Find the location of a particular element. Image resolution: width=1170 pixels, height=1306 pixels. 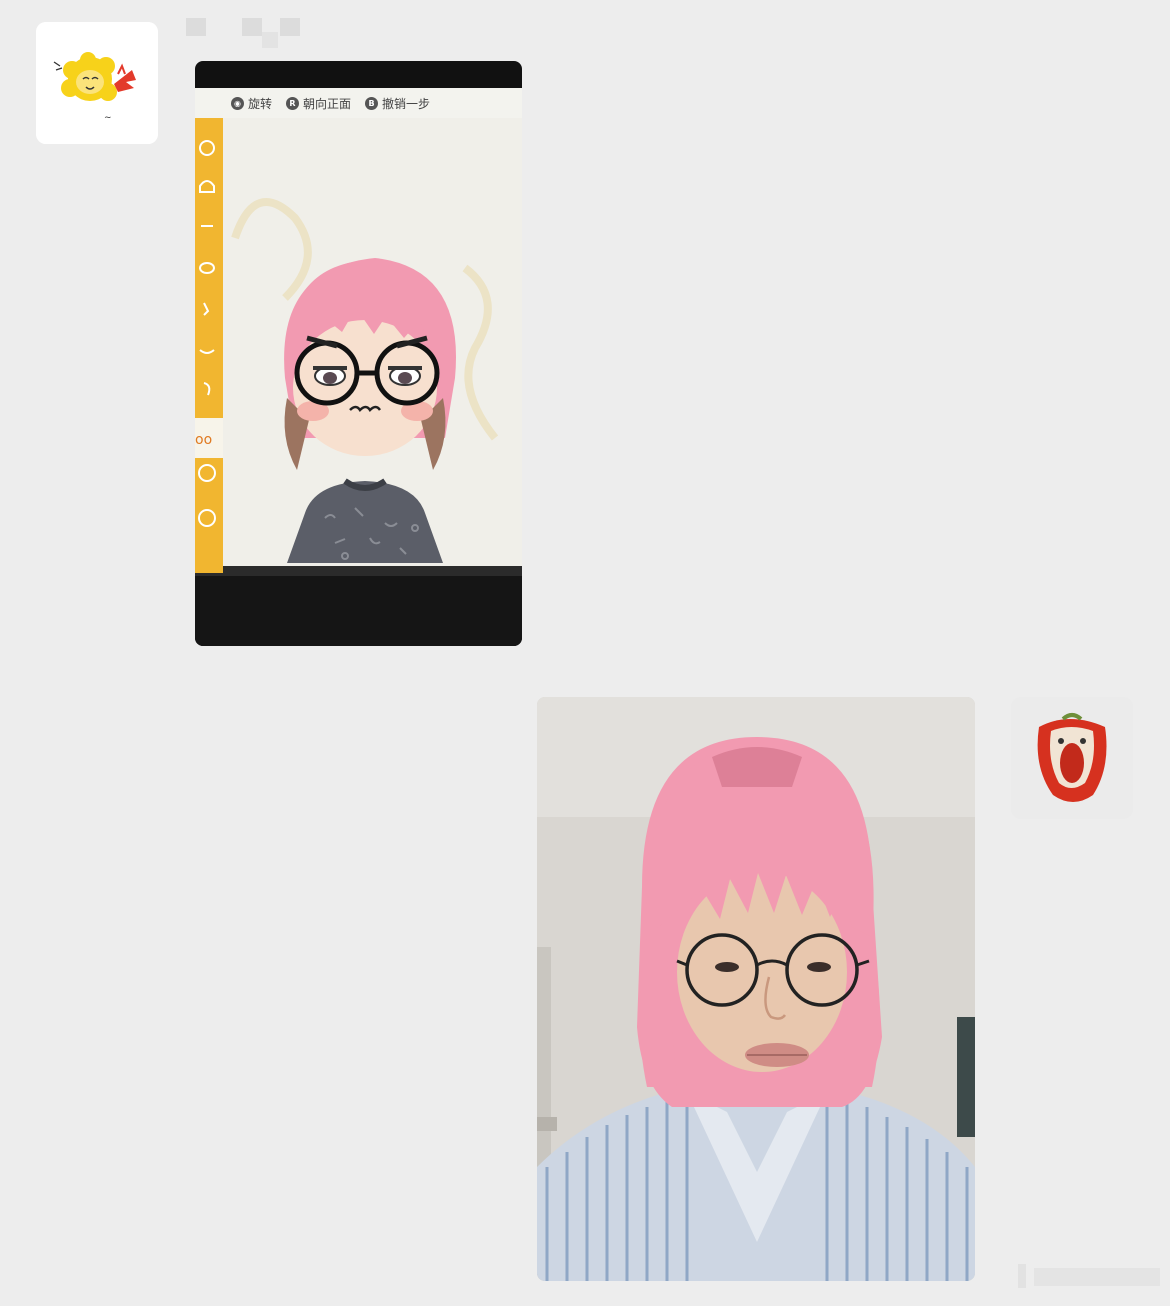

hint-face-front: R 朝向正面 is located at coordinates (318, 103).